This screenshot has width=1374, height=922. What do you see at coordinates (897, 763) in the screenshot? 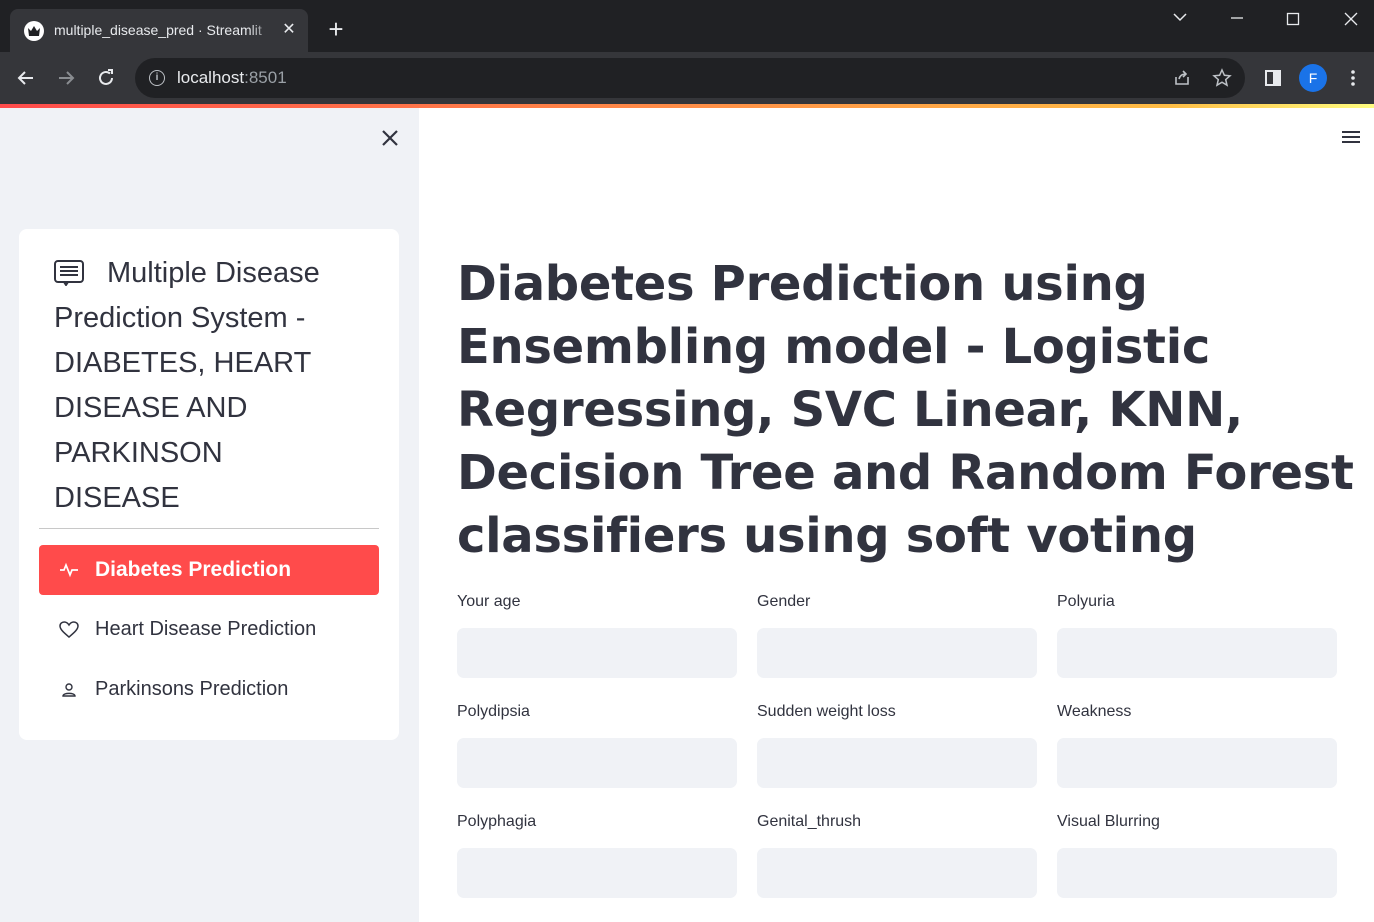
I see `sudden-weight-loss-input` at bounding box center [897, 763].